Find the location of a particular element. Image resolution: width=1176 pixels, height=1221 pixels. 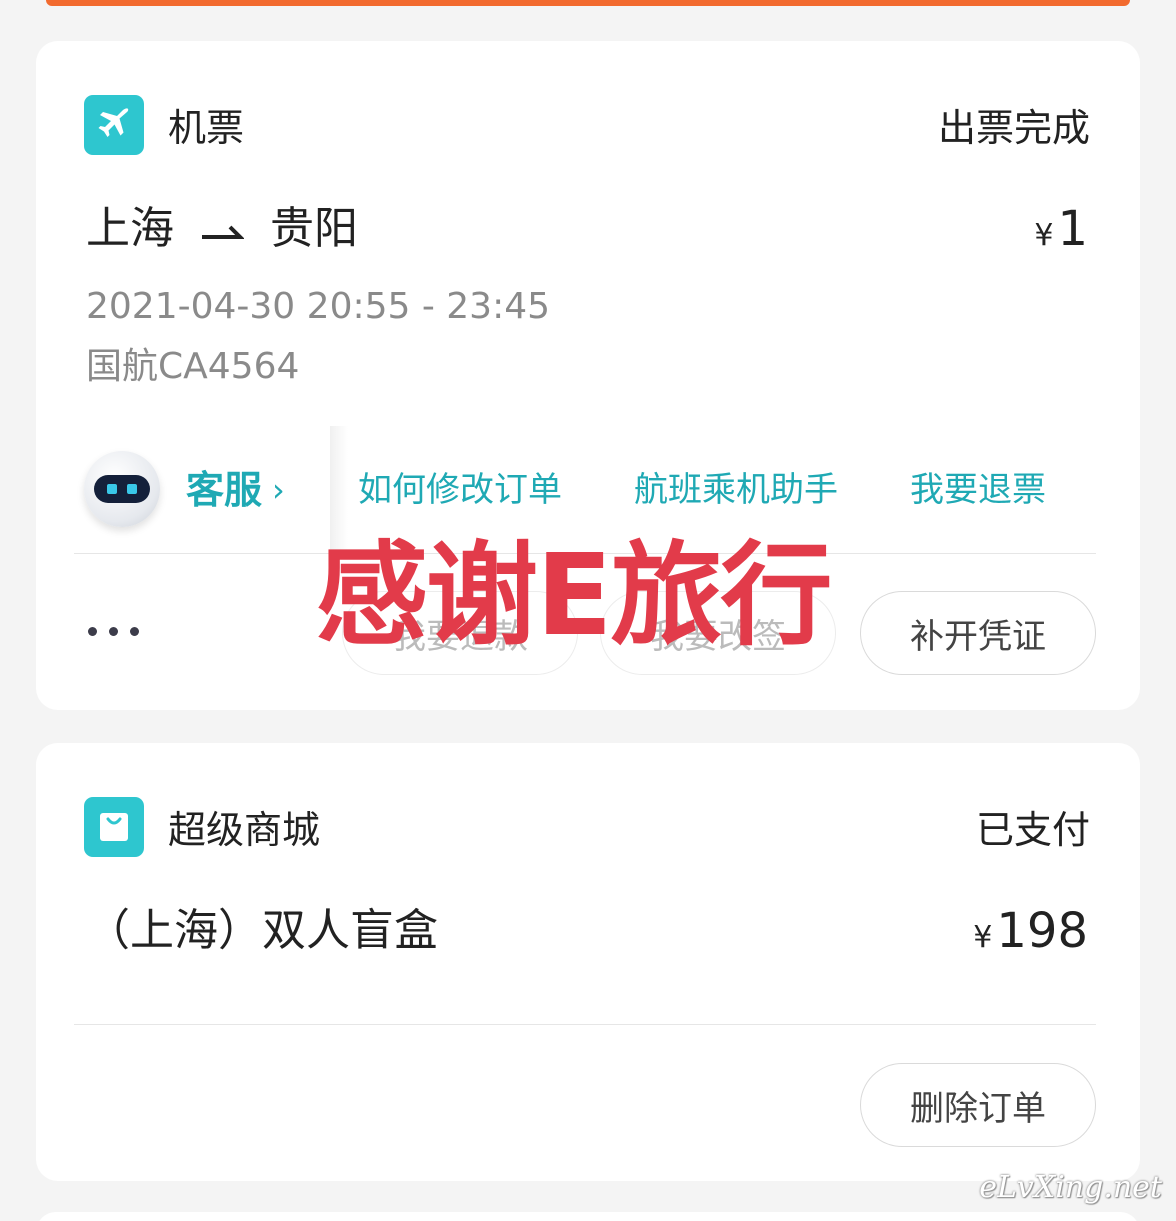

previous-card-edge is located at coordinates (588, 3).